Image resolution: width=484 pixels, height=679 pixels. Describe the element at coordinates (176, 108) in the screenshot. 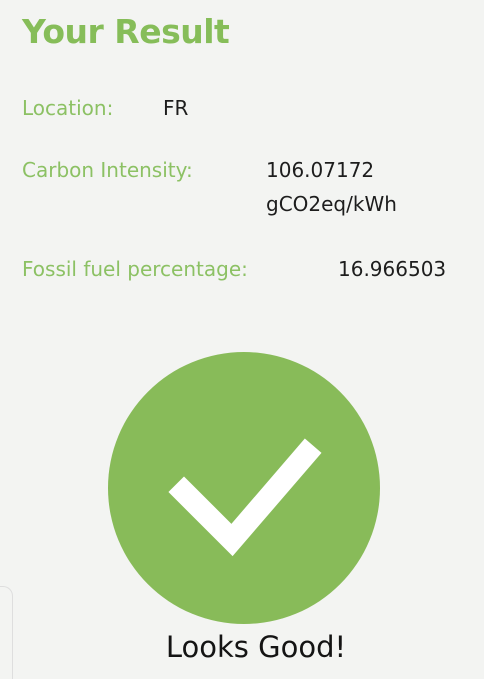

I see `location-value: FR` at that location.